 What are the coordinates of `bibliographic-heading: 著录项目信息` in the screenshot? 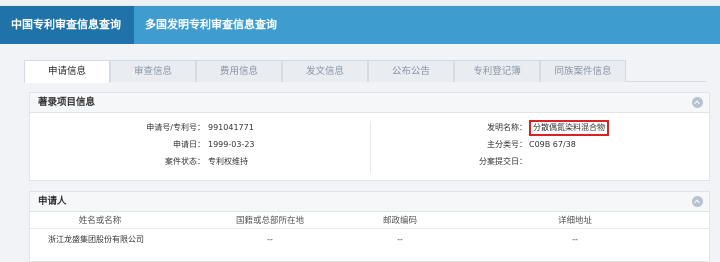 It's located at (67, 102).